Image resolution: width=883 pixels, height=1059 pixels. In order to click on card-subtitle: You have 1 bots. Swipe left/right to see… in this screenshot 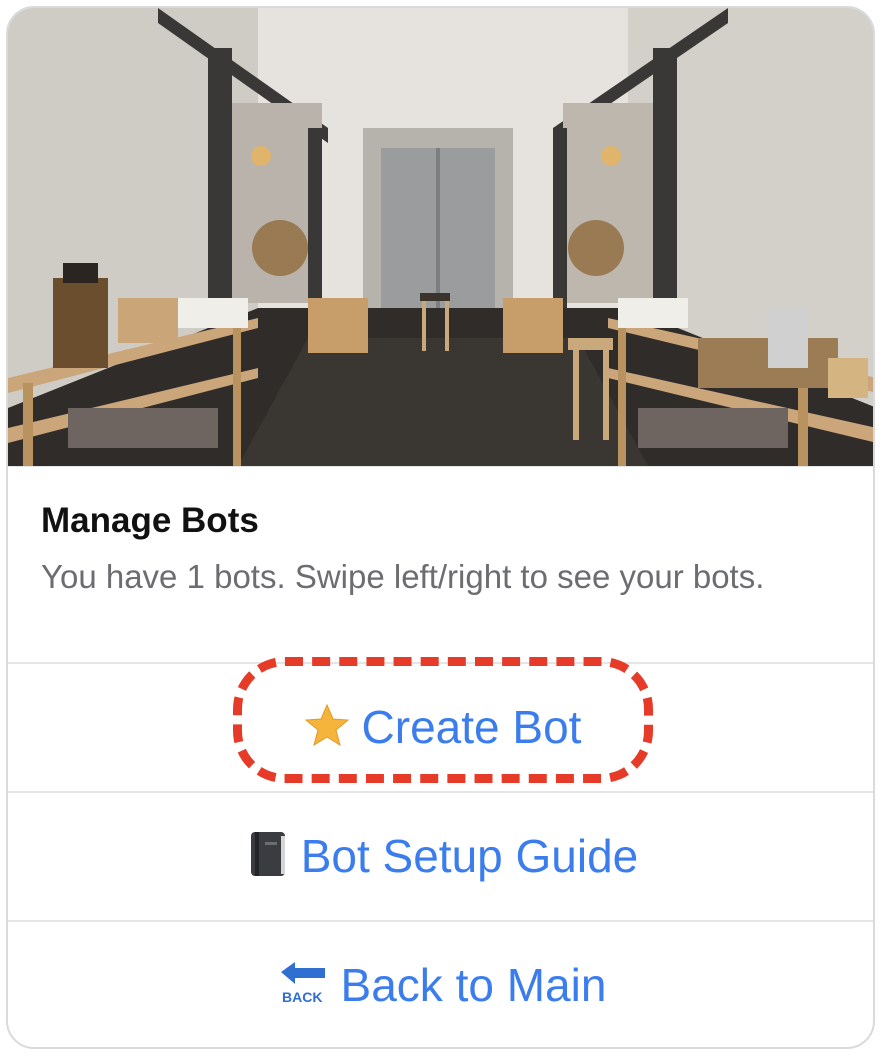, I will do `click(403, 576)`.